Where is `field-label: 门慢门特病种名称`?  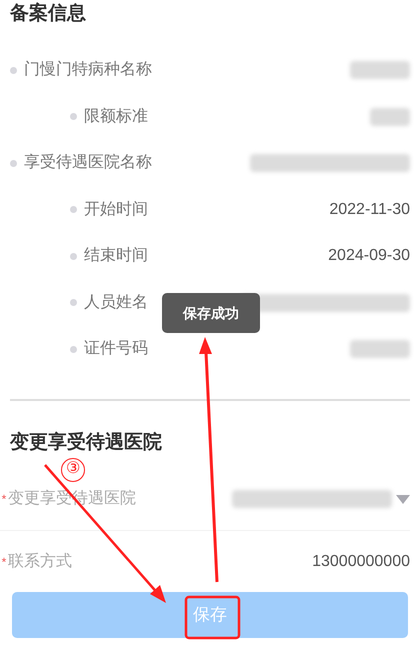 field-label: 门慢门特病种名称 is located at coordinates (88, 70).